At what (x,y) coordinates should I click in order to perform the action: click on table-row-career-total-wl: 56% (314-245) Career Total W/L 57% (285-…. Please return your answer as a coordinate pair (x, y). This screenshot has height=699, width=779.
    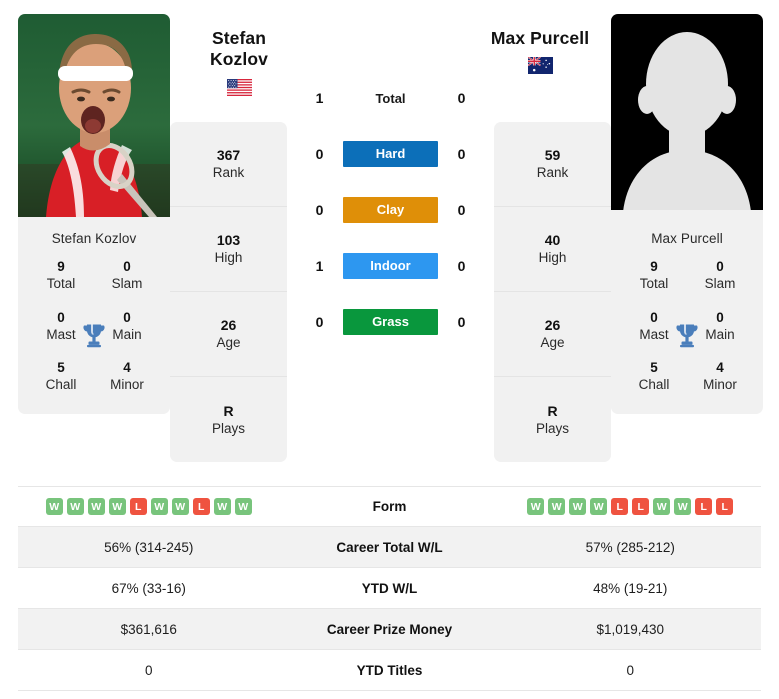
    Looking at the image, I should click on (389, 547).